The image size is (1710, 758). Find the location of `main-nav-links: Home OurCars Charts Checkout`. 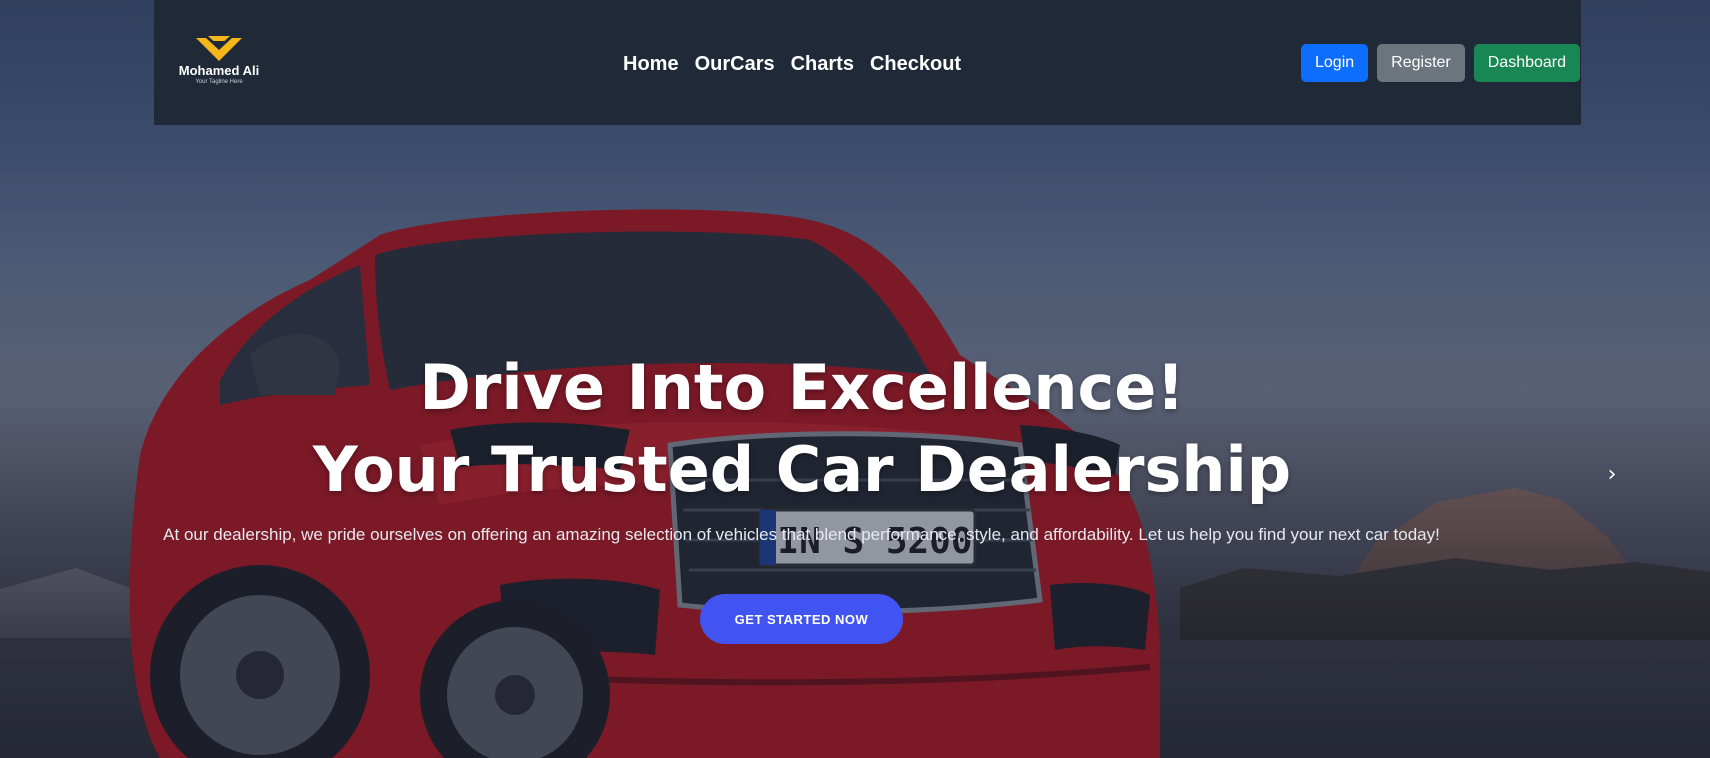

main-nav-links: Home OurCars Charts Checkout is located at coordinates (792, 64).